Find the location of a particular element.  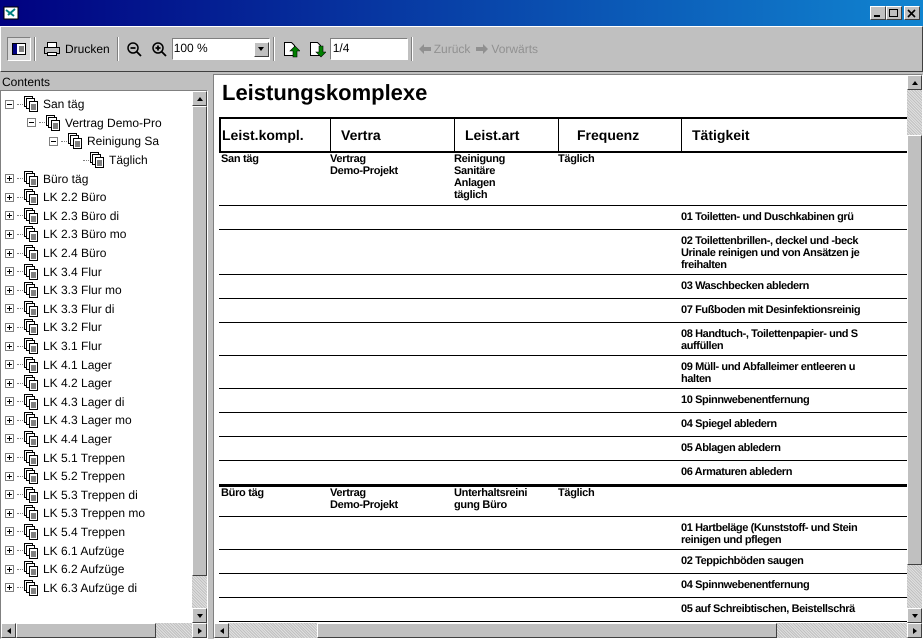

tree-item: Vertrag Demo-Pro is located at coordinates (113, 123).